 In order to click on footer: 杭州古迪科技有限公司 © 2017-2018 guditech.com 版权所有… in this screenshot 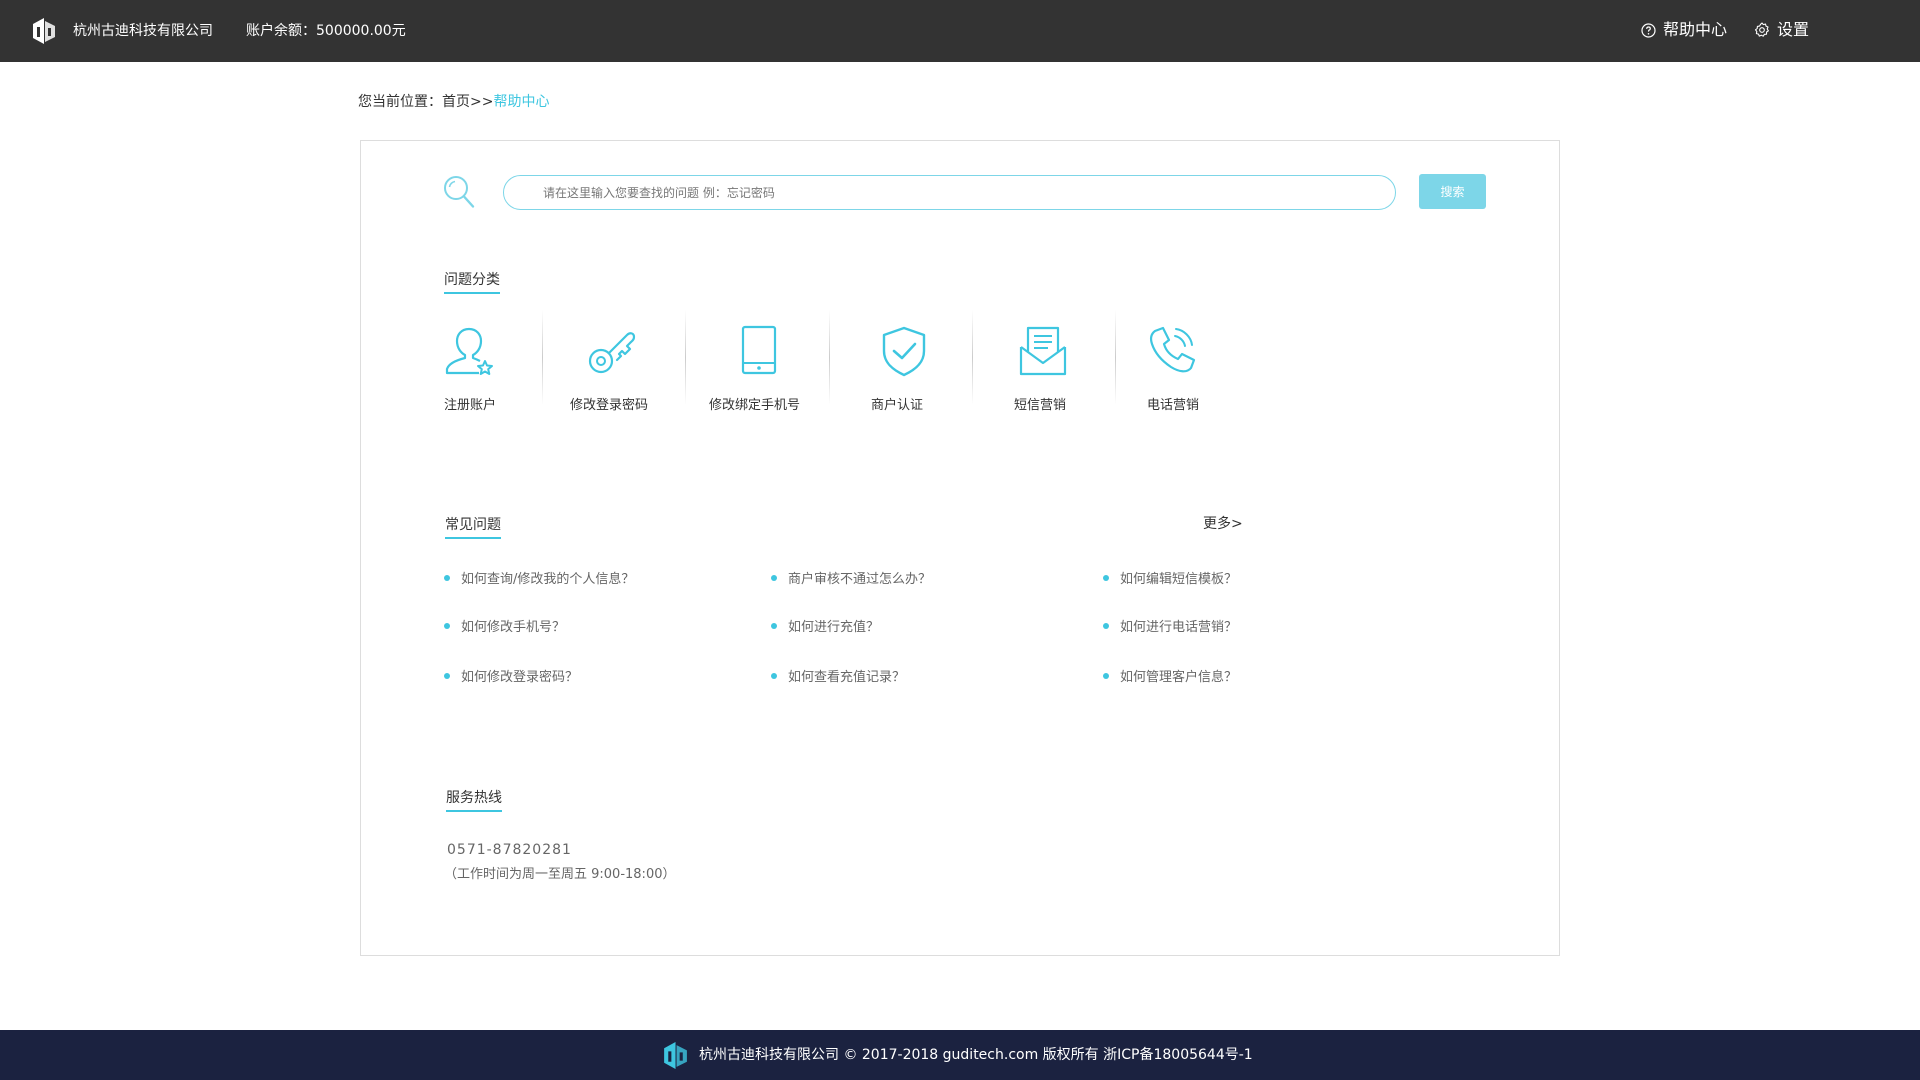, I will do `click(960, 1055)`.